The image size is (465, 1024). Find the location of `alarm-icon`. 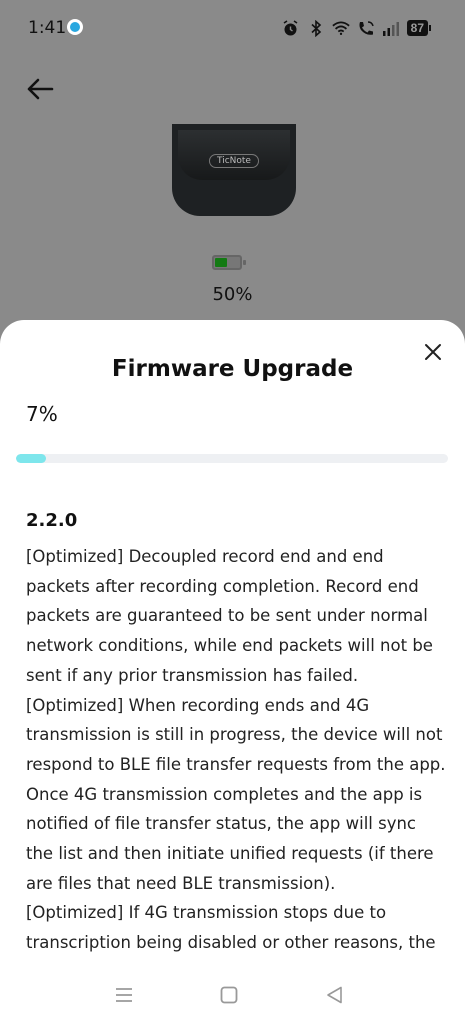

alarm-icon is located at coordinates (291, 28).